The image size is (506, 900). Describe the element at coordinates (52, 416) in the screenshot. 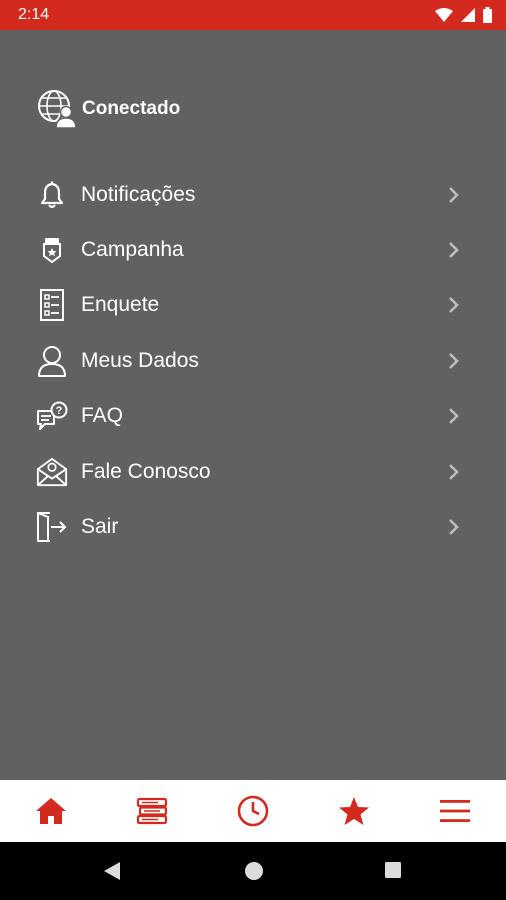

I see `faq-chat-icon: ?` at that location.